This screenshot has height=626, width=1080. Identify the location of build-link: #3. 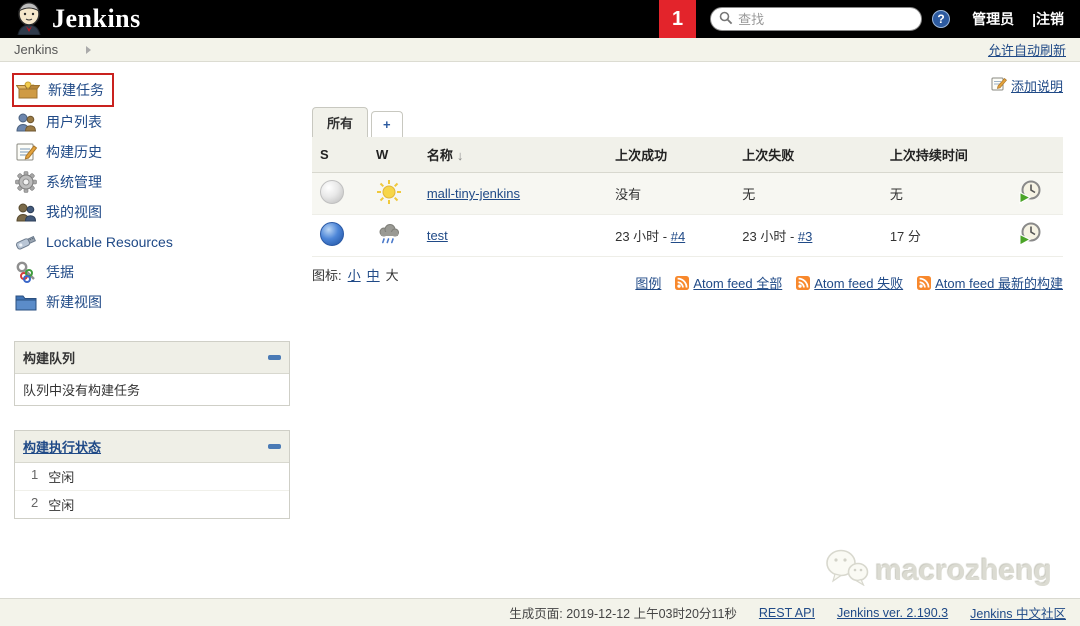
(805, 236).